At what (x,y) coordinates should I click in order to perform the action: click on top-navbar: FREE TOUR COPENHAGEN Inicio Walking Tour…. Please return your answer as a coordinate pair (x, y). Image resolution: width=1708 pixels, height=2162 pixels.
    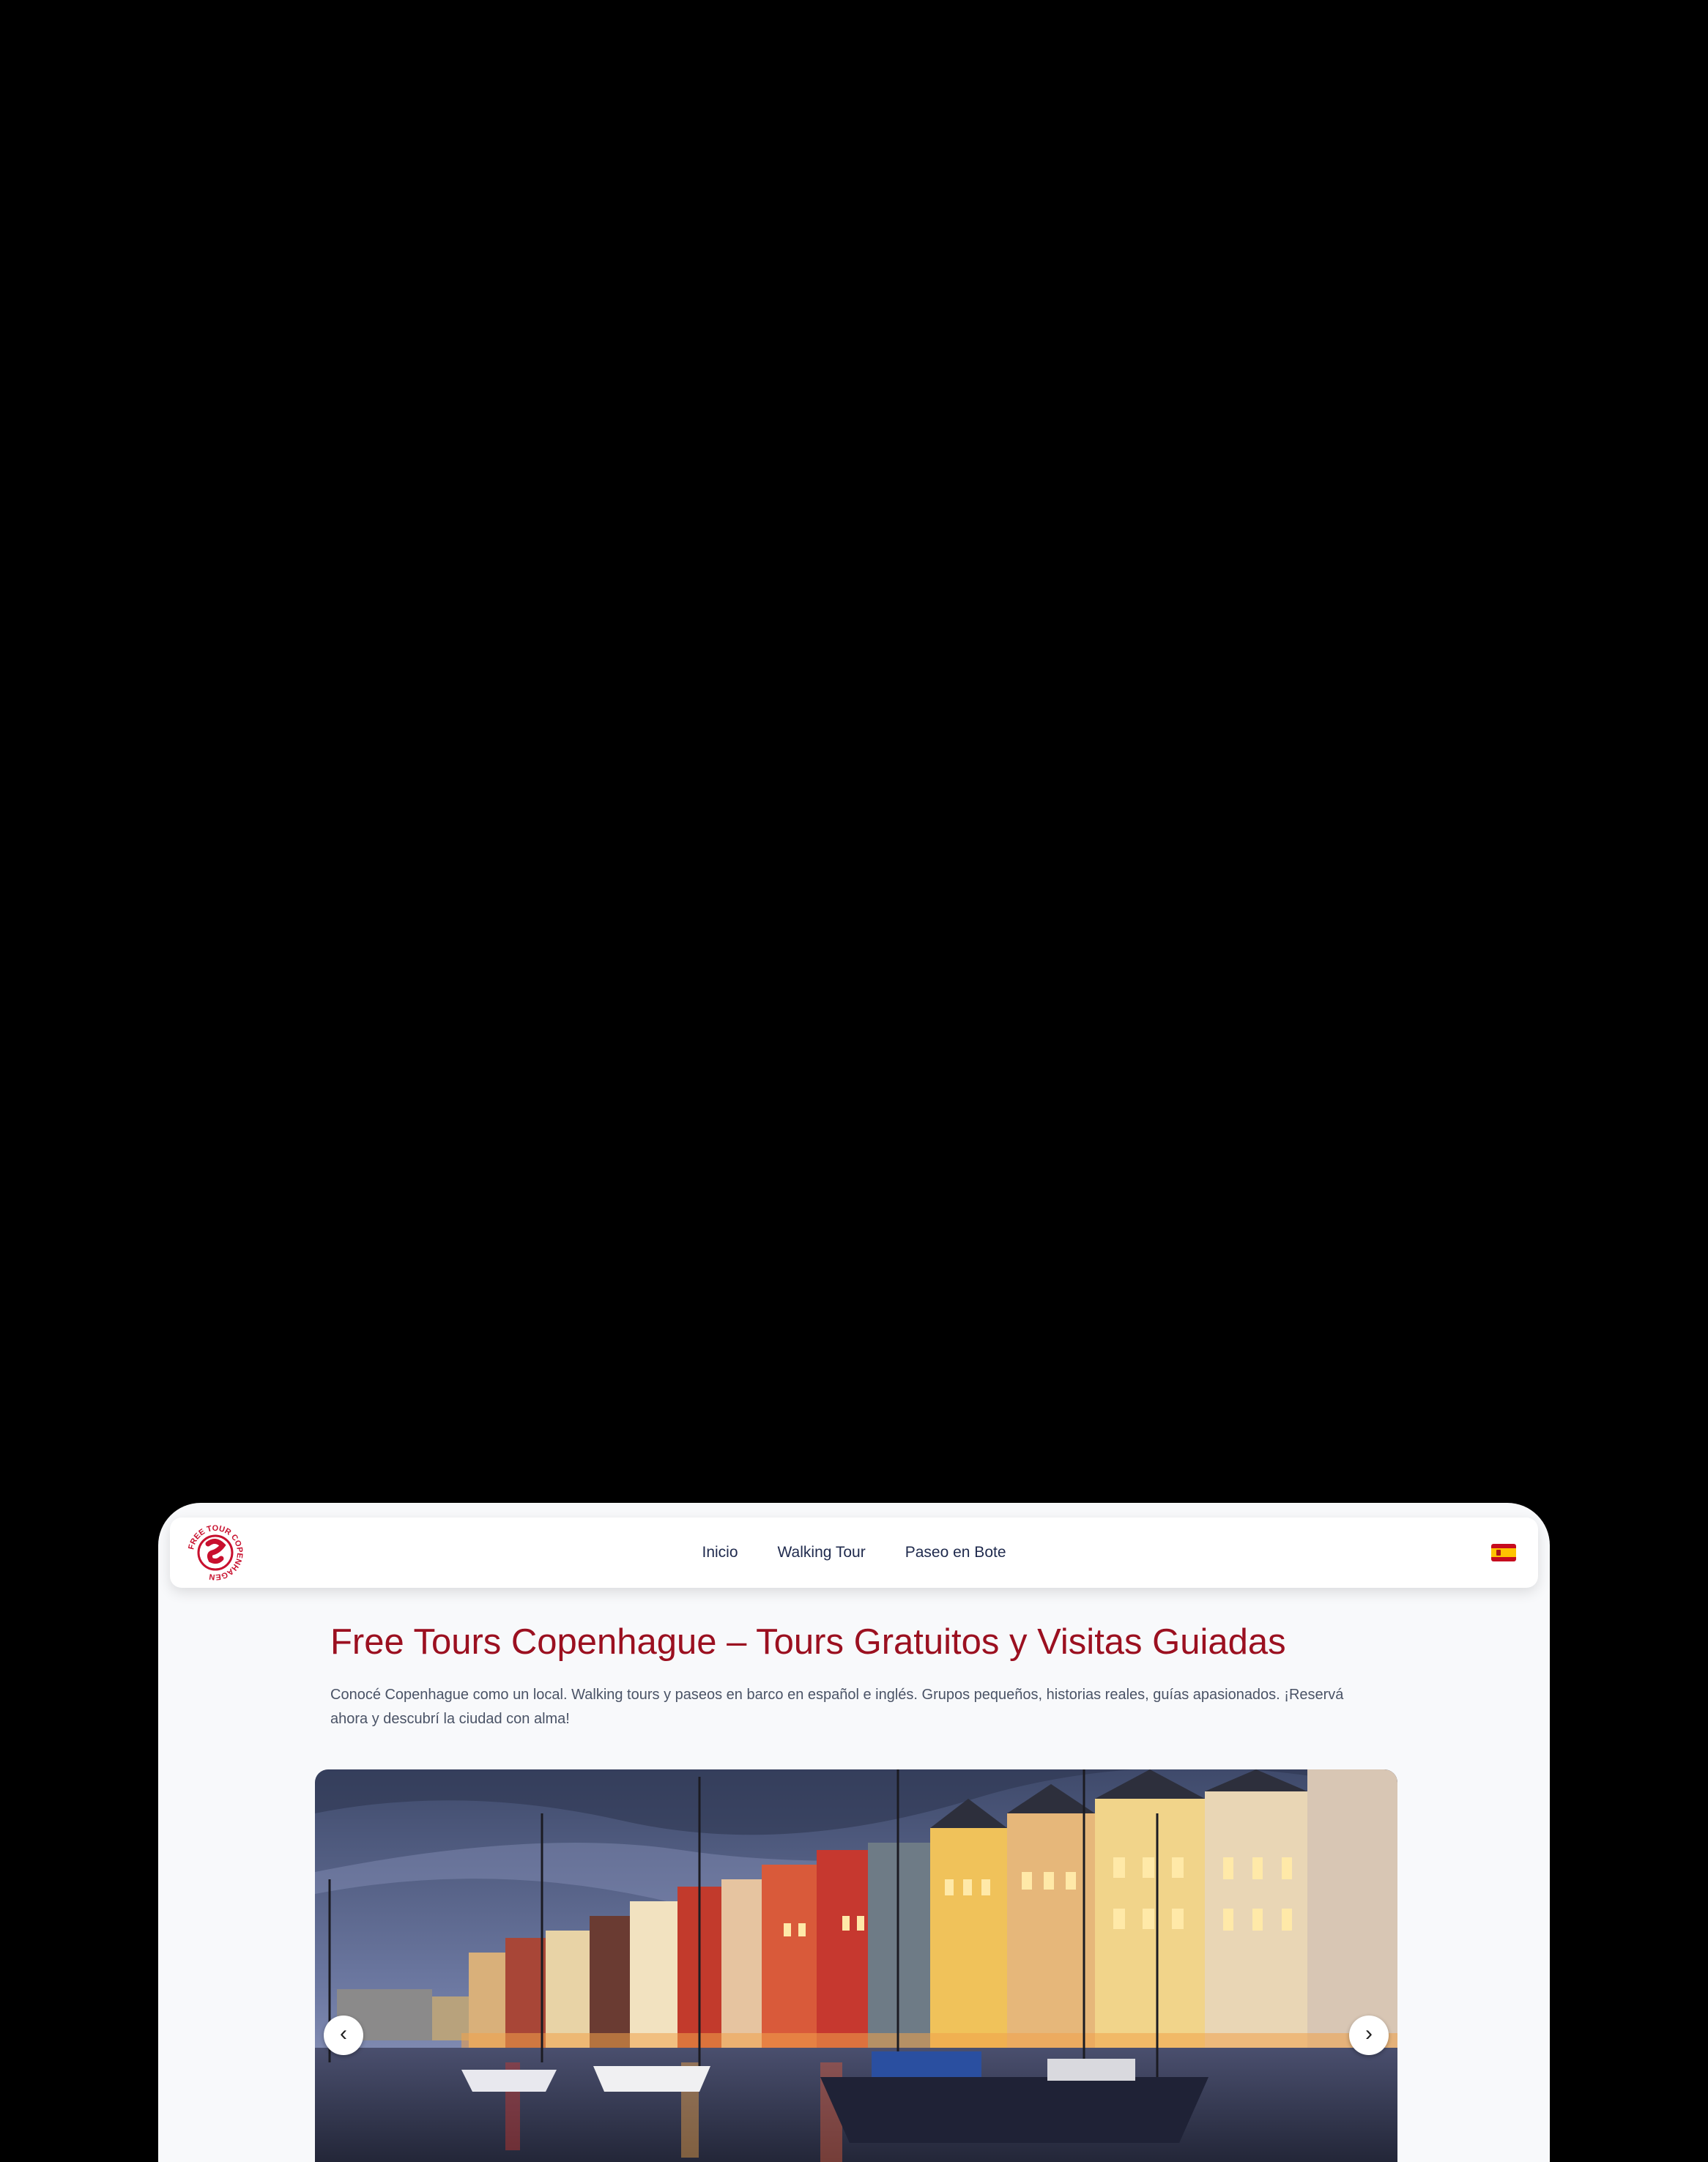
    Looking at the image, I should click on (854, 1553).